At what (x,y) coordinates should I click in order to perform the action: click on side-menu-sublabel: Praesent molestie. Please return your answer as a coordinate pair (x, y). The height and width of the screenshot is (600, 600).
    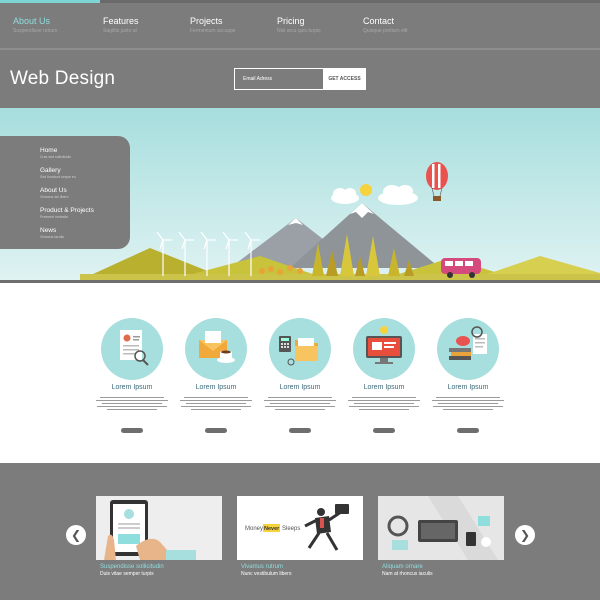
    Looking at the image, I should click on (54, 217).